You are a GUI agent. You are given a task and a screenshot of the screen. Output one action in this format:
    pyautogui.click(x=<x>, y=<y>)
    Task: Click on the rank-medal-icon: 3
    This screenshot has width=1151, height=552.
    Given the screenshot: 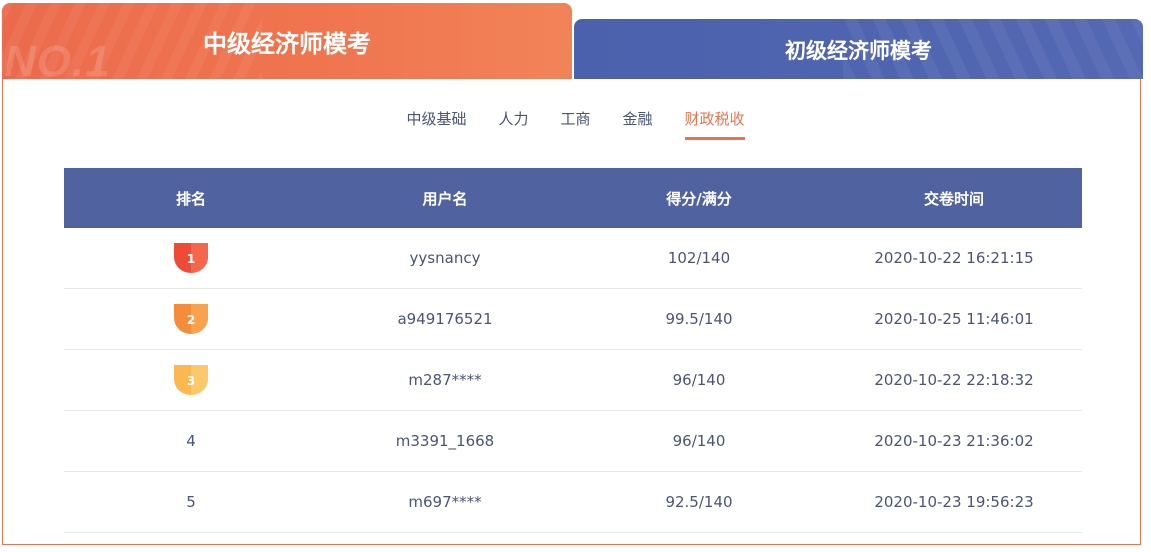 What is the action you would take?
    pyautogui.click(x=191, y=380)
    